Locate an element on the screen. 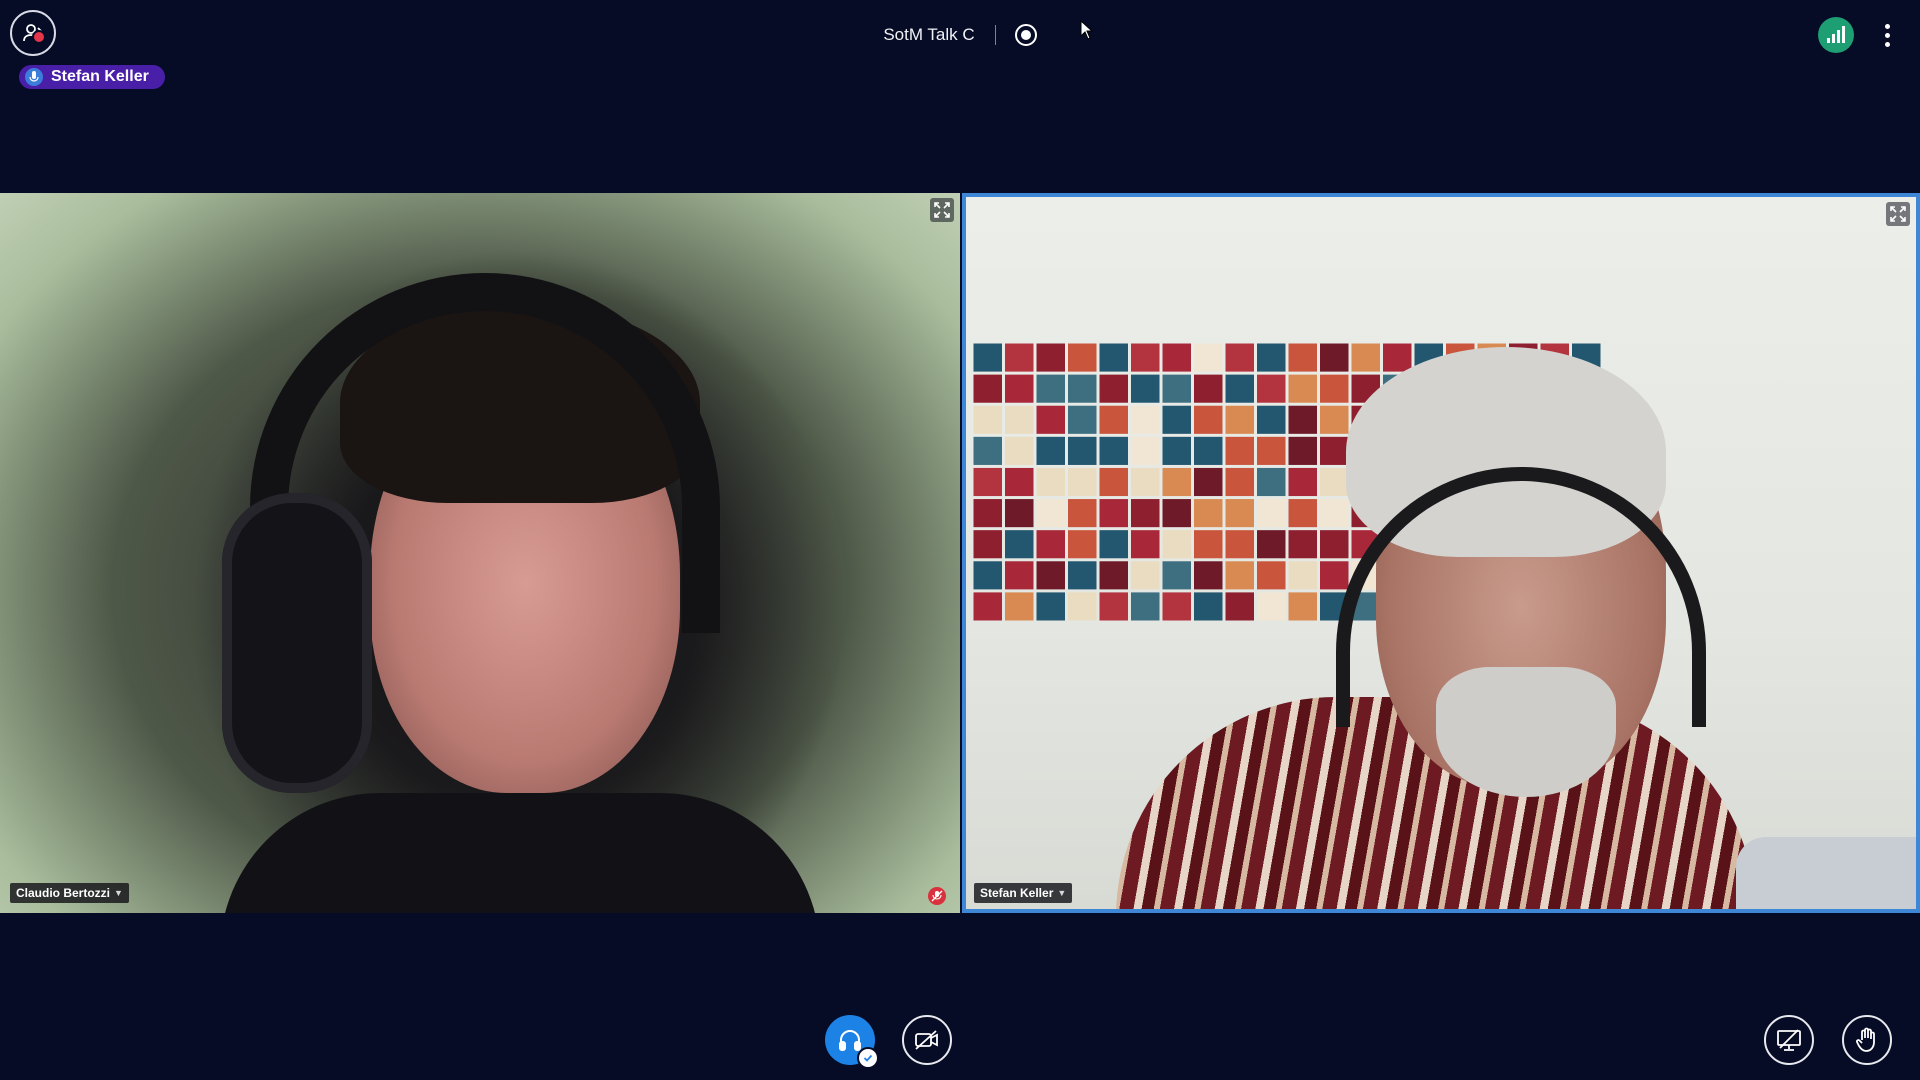 The width and height of the screenshot is (1920, 1080). presentation-button is located at coordinates (1789, 1040).